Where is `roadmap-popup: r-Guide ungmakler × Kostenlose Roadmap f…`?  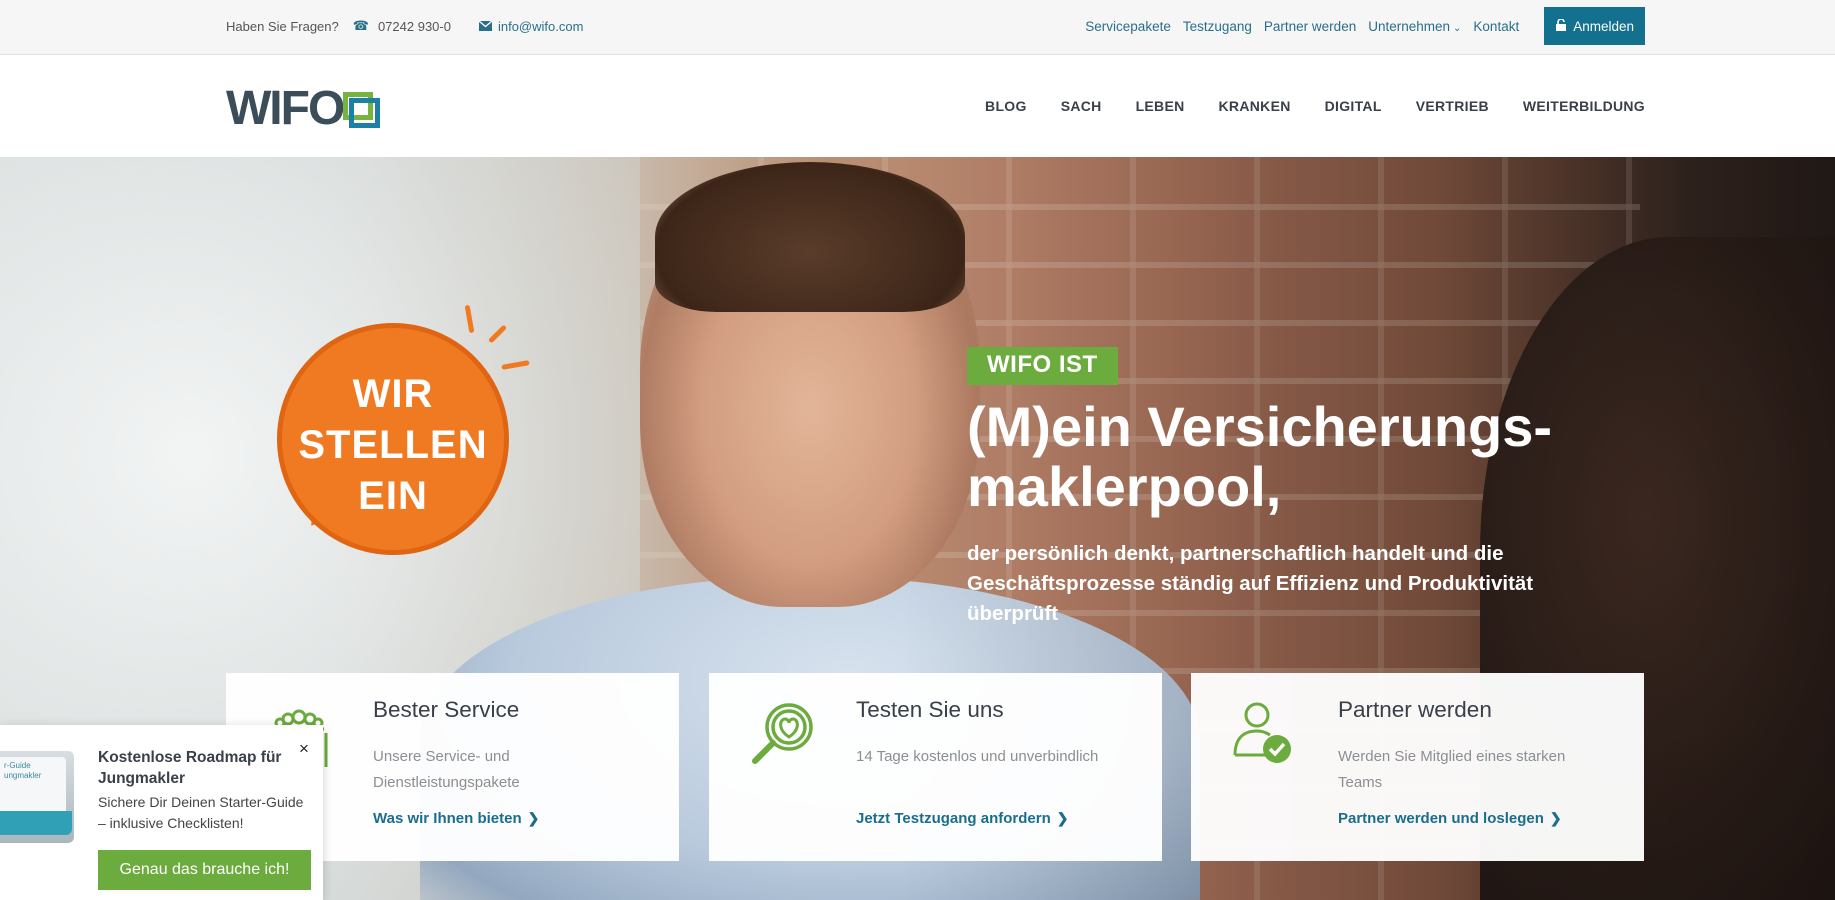
roadmap-popup: r-Guide ungmakler × Kostenlose Roadmap f… is located at coordinates (161, 812).